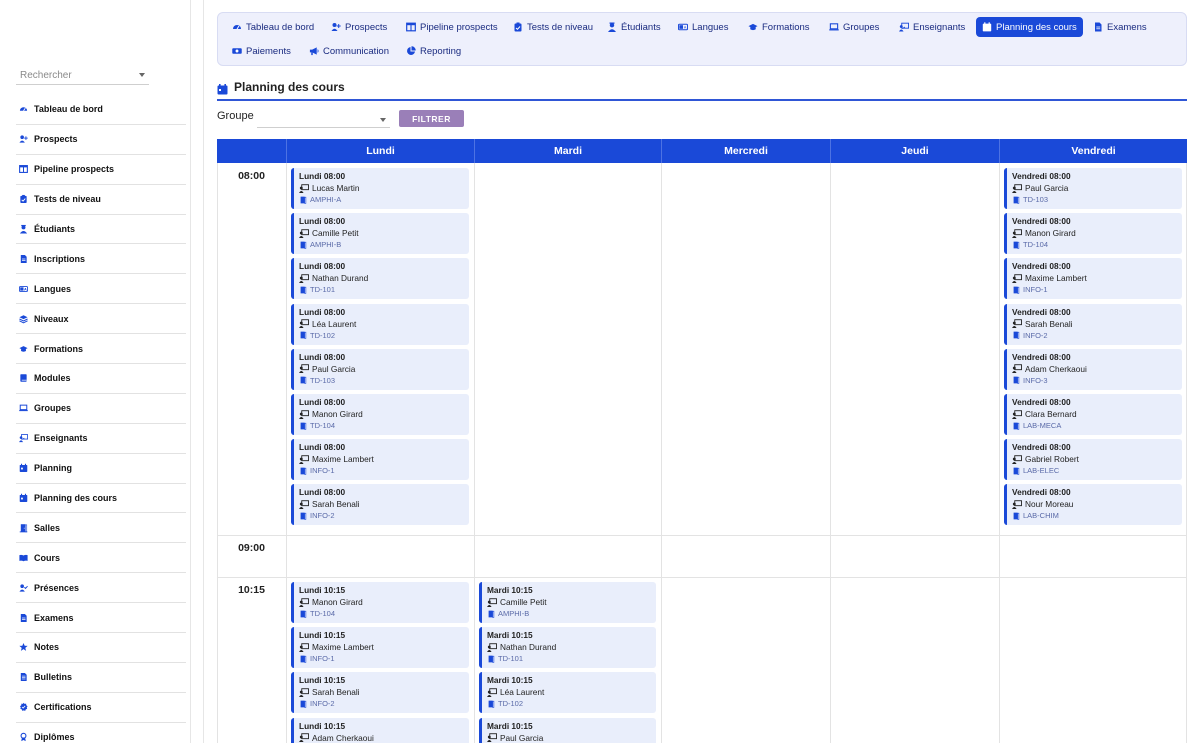 Image resolution: width=1200 pixels, height=743 pixels. I want to click on megaphone-icon, so click(314, 51).